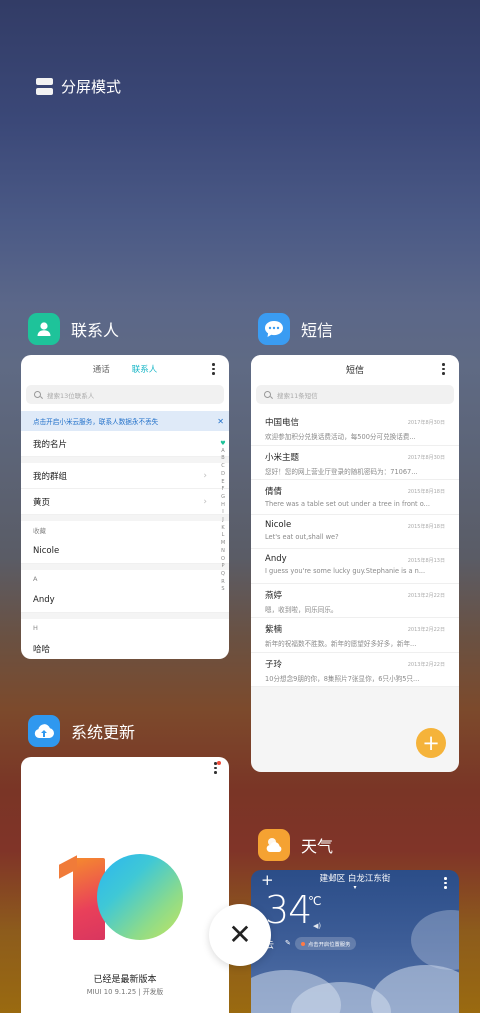 Image resolution: width=480 pixels, height=1013 pixels. Describe the element at coordinates (219, 763) in the screenshot. I see `notification-dot` at that location.